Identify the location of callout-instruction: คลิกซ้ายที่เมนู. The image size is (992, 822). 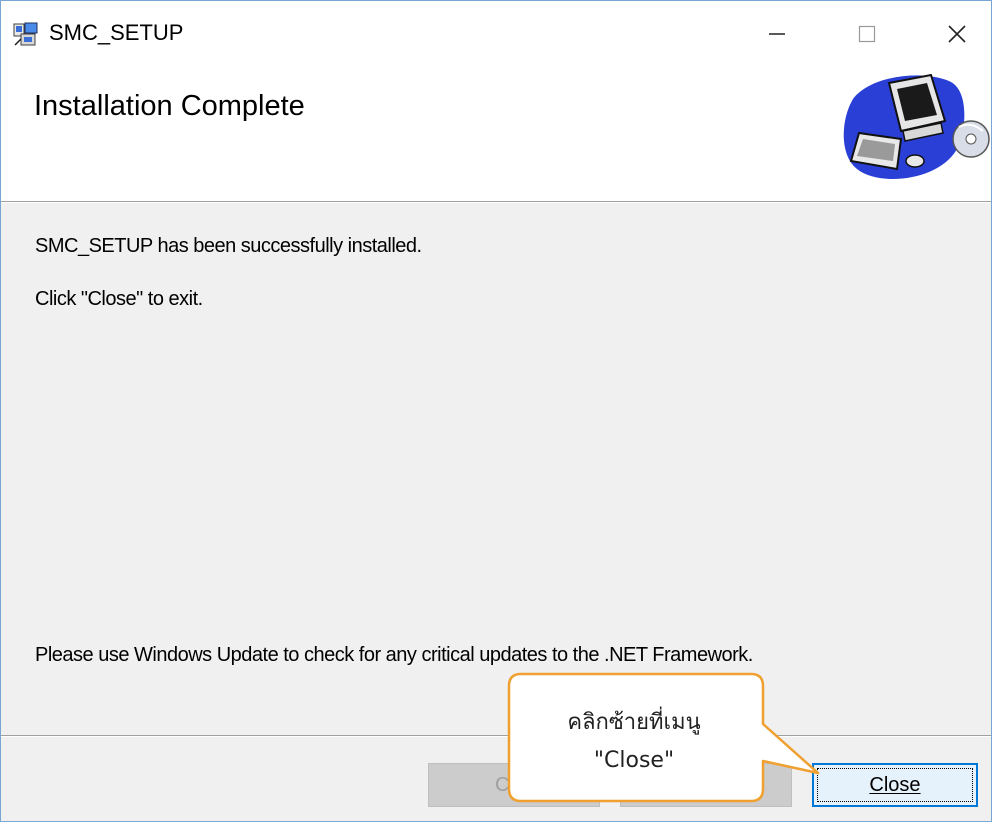
(634, 722).